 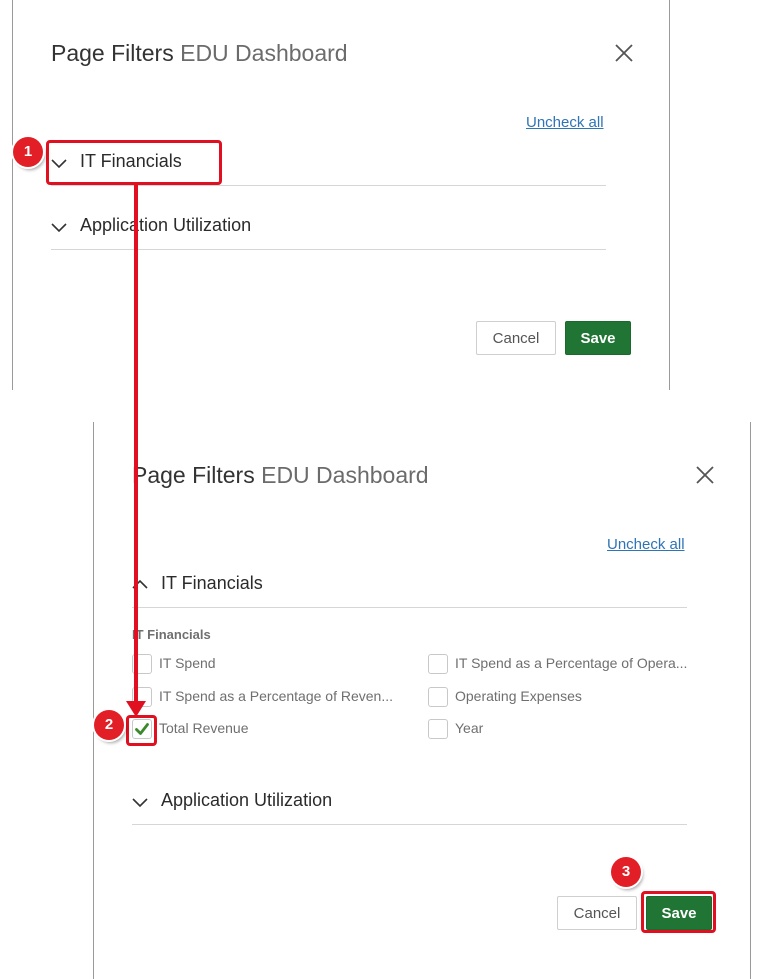 What do you see at coordinates (109, 725) in the screenshot?
I see `step-badge-2: 2` at bounding box center [109, 725].